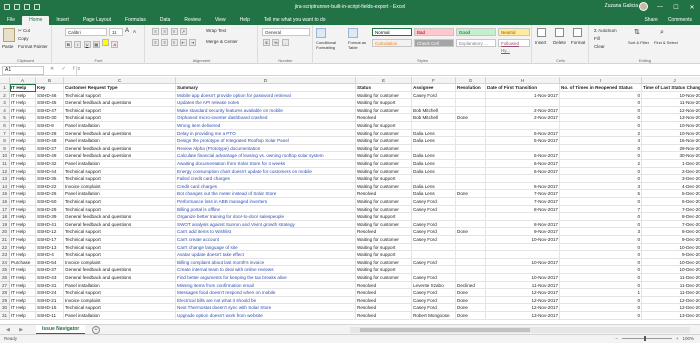  I want to click on table-cell: Invoice complaint, so click(120, 262).